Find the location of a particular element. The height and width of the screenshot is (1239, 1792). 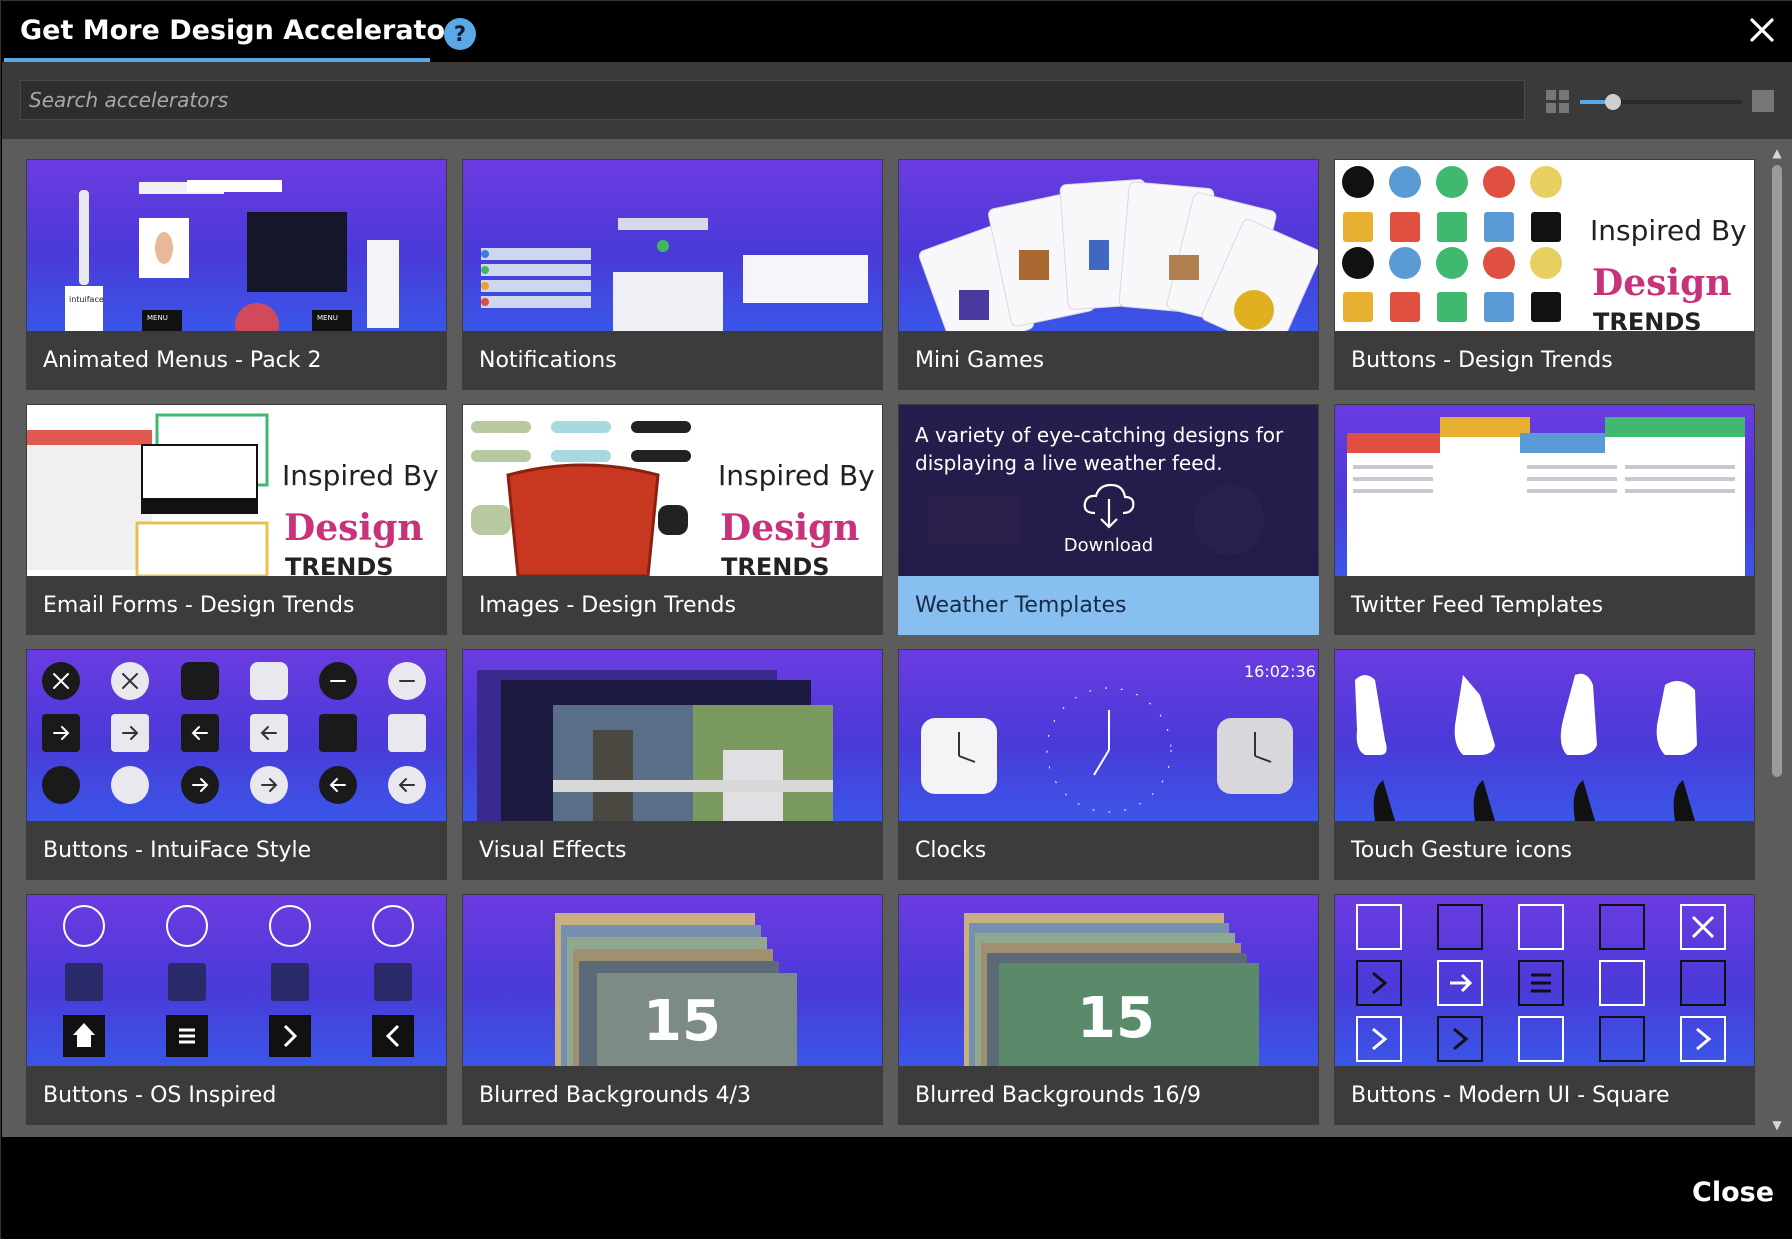

download-button: Download is located at coordinates (1108, 545).